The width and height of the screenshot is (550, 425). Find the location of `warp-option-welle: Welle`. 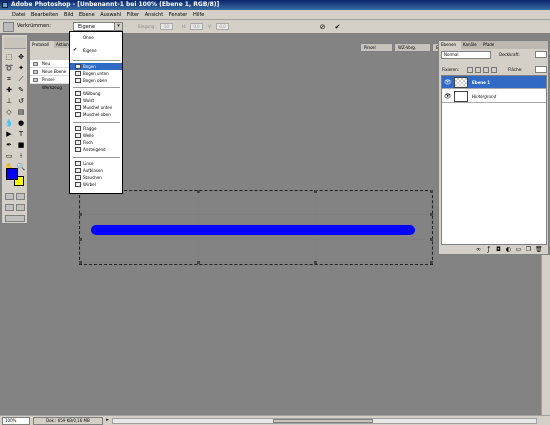

warp-option-welle: Welle is located at coordinates (96, 135).